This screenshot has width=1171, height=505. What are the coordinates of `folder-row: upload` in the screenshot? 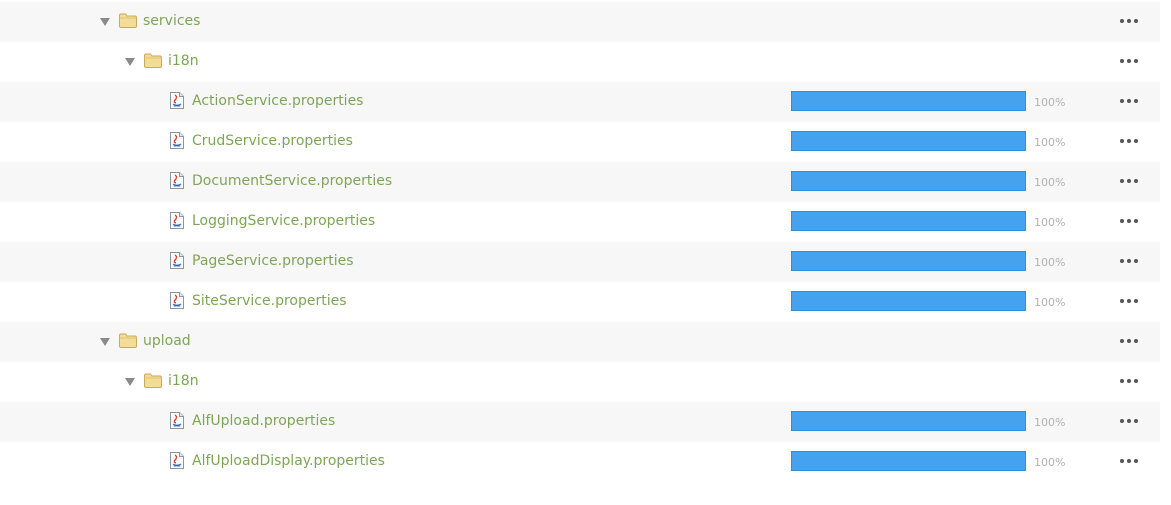 It's located at (580, 342).